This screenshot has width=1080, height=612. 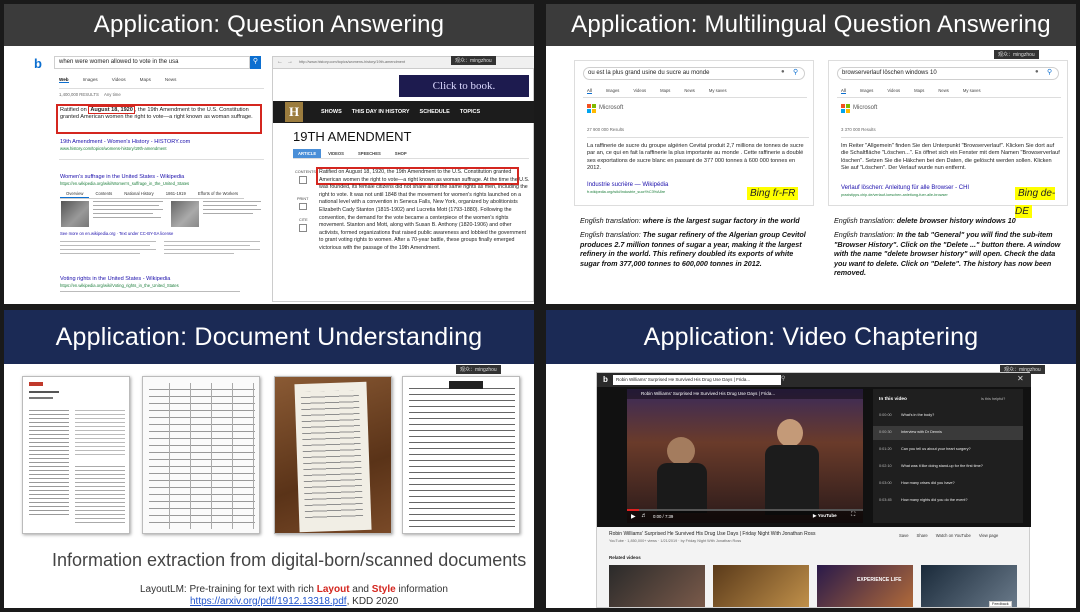 I want to click on wiki-tab-national-history: National History, so click(x=139, y=194).